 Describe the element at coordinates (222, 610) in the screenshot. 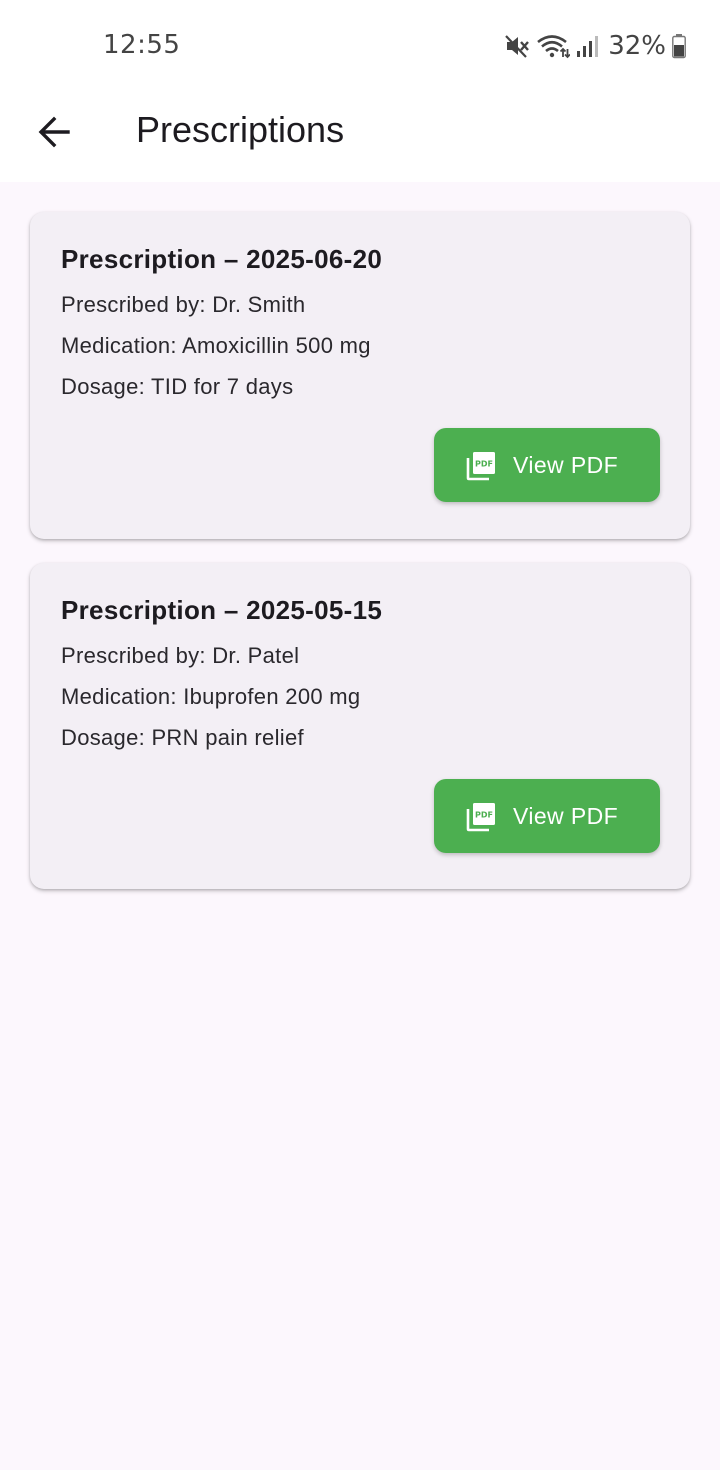

I see `prescription-title: Prescription – 2025-05-15` at that location.